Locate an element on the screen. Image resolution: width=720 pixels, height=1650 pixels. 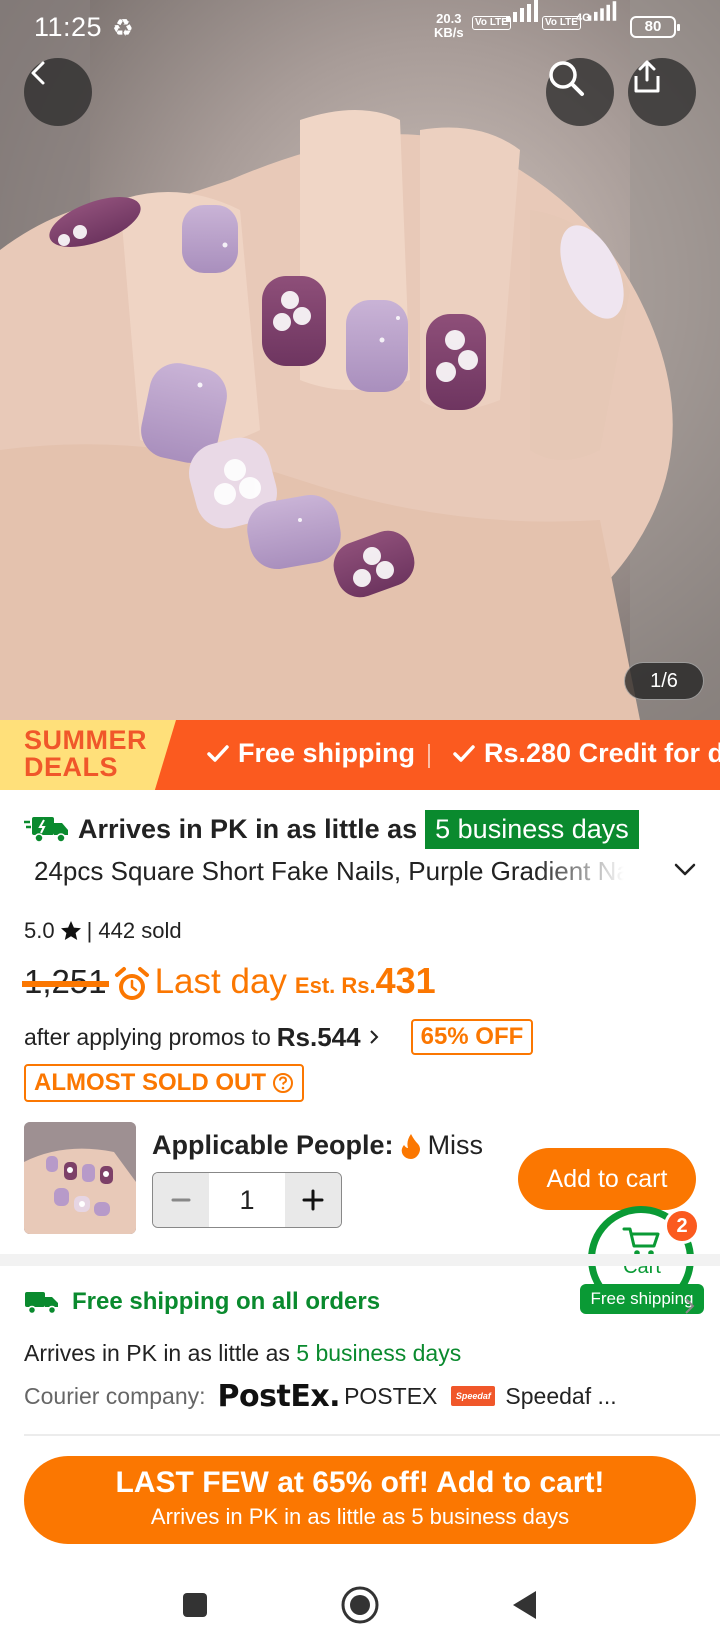
courier-postex: POSTEX is located at coordinates (391, 1395).